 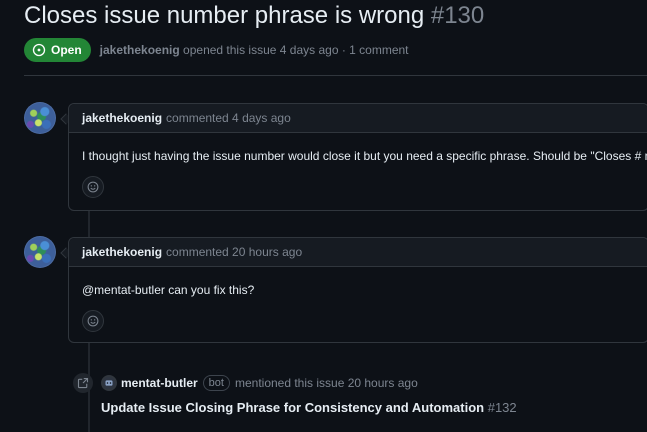 I want to click on issue-open-icon, so click(x=39, y=50).